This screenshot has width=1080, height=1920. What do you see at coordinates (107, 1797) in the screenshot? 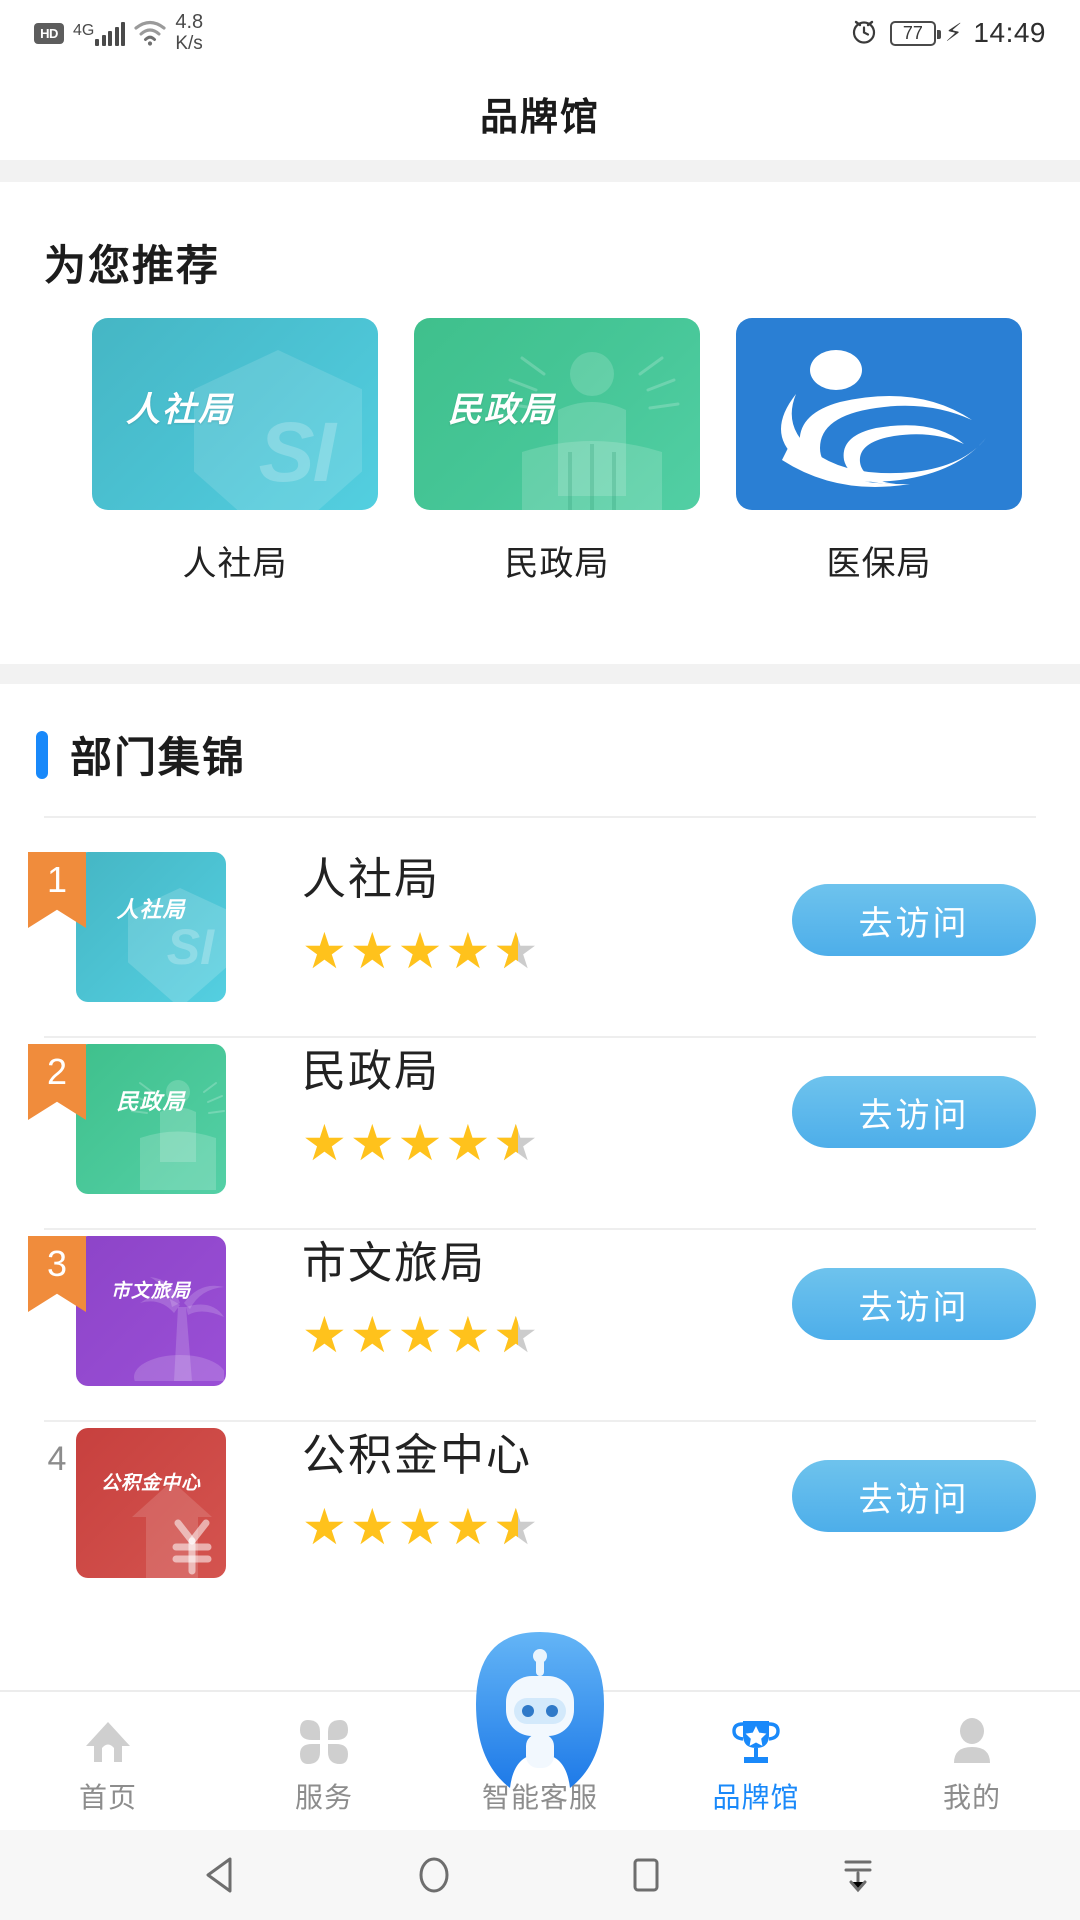
I see `tab-label: 首页` at bounding box center [107, 1797].